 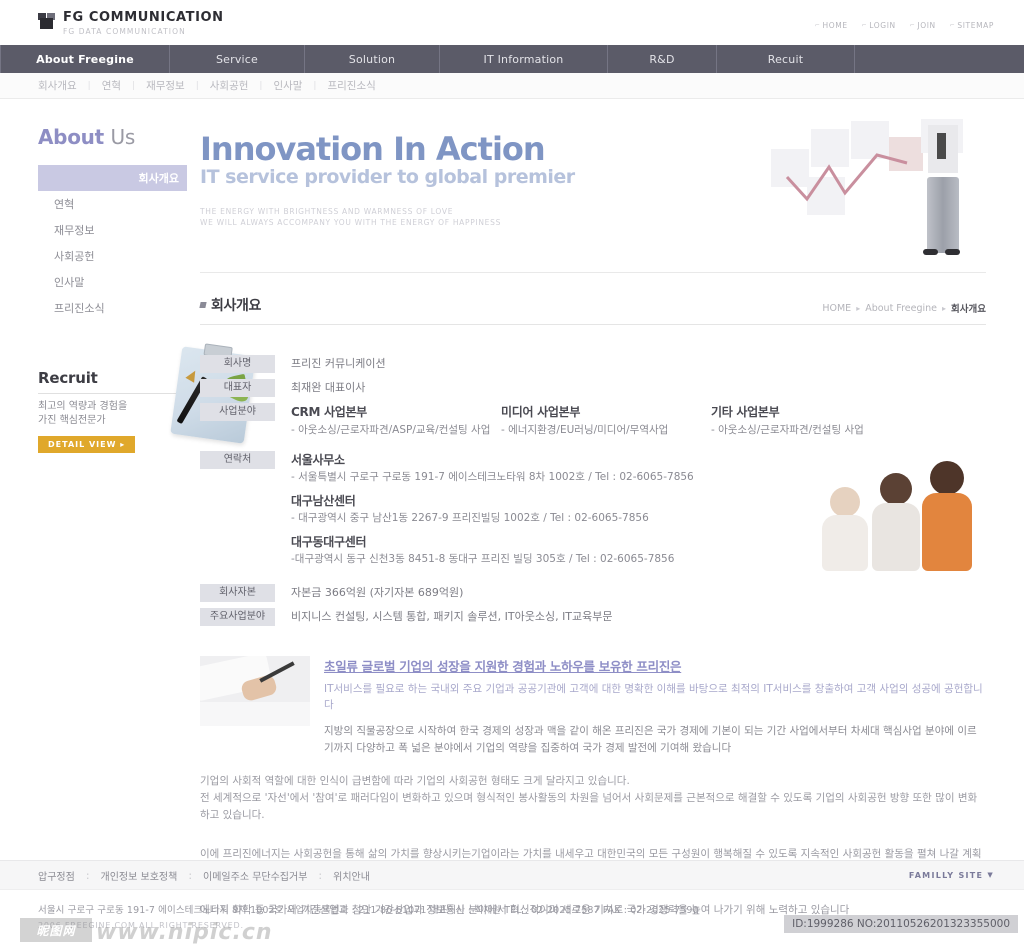 I want to click on nav-tab-rnd: R&D, so click(x=662, y=59).